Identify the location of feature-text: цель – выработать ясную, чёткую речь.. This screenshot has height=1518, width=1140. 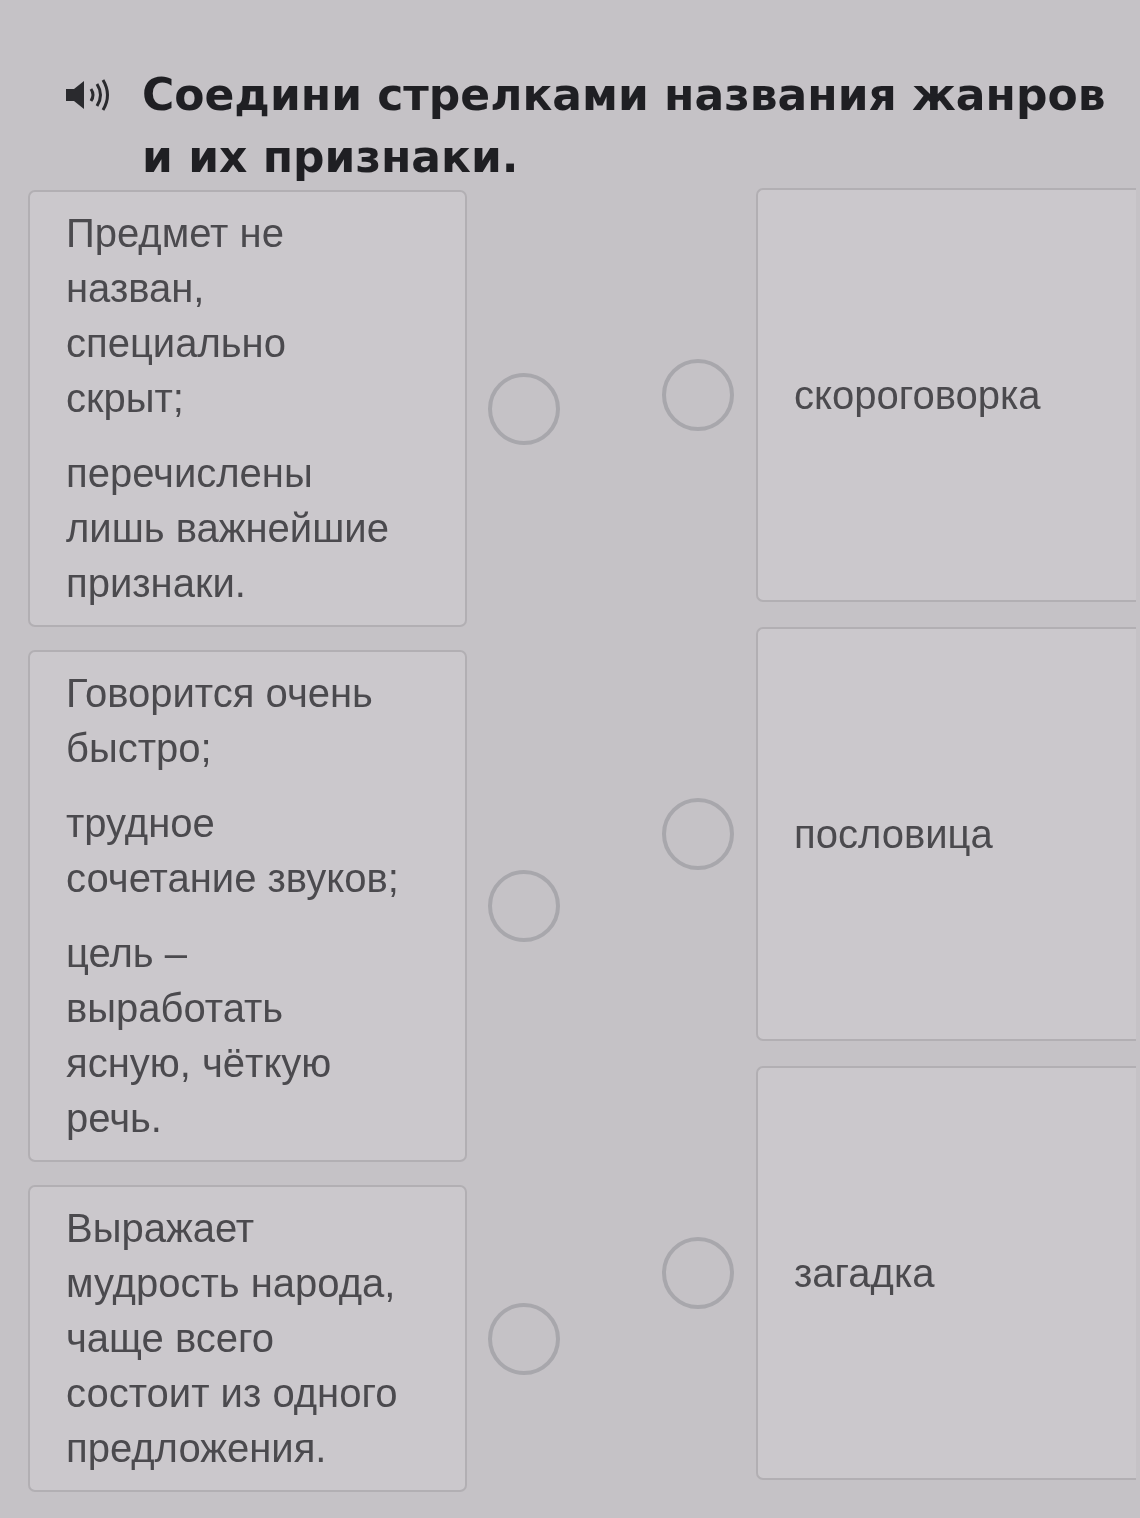
(199, 1036).